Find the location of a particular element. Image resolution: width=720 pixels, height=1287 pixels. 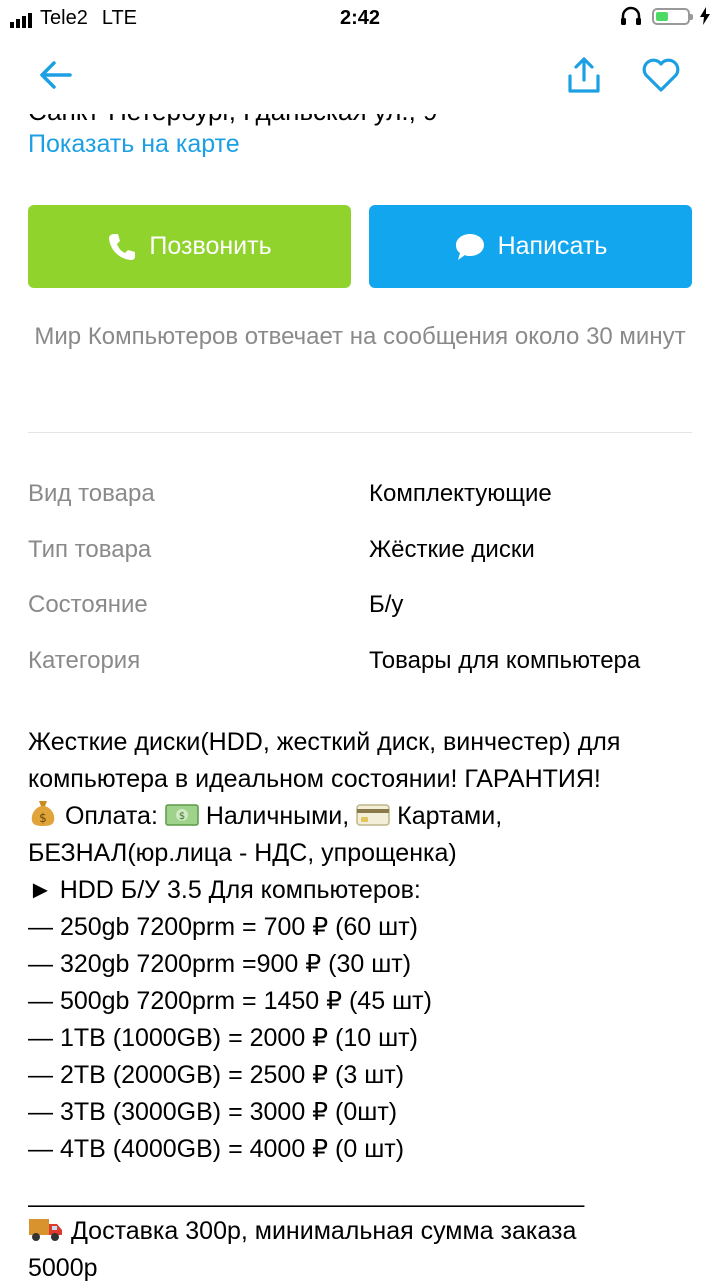

param-label: Вид товара is located at coordinates (91, 493).